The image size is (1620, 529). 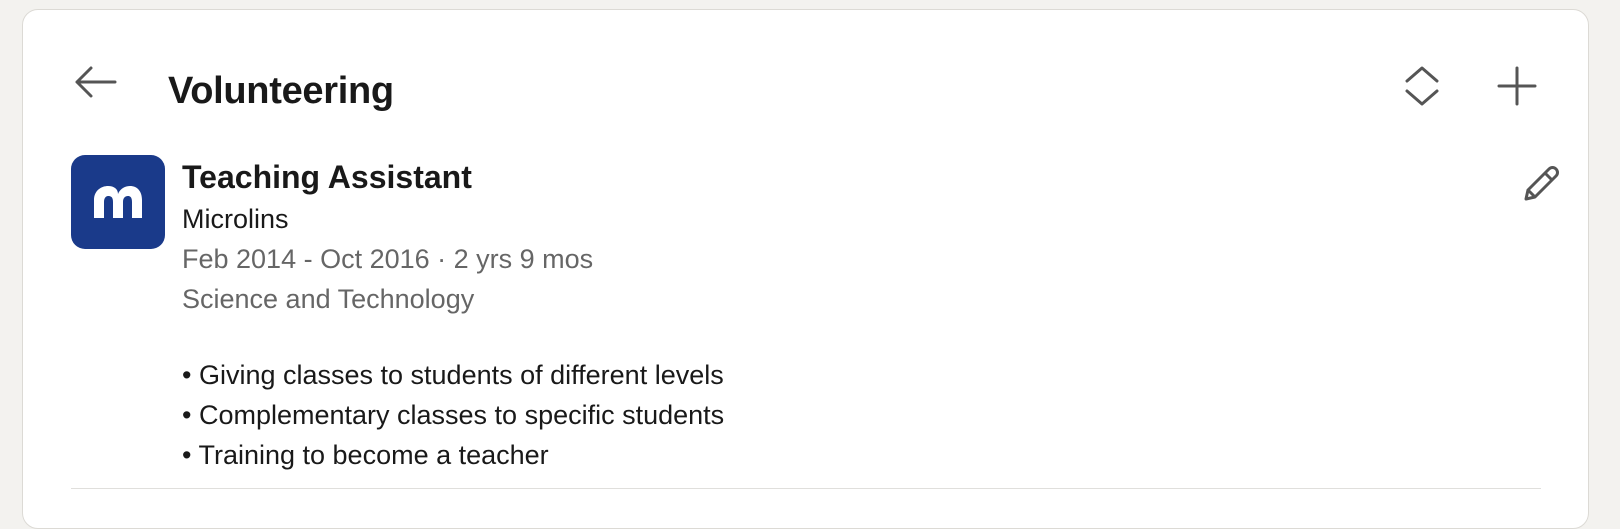 I want to click on back-button, so click(x=95, y=82).